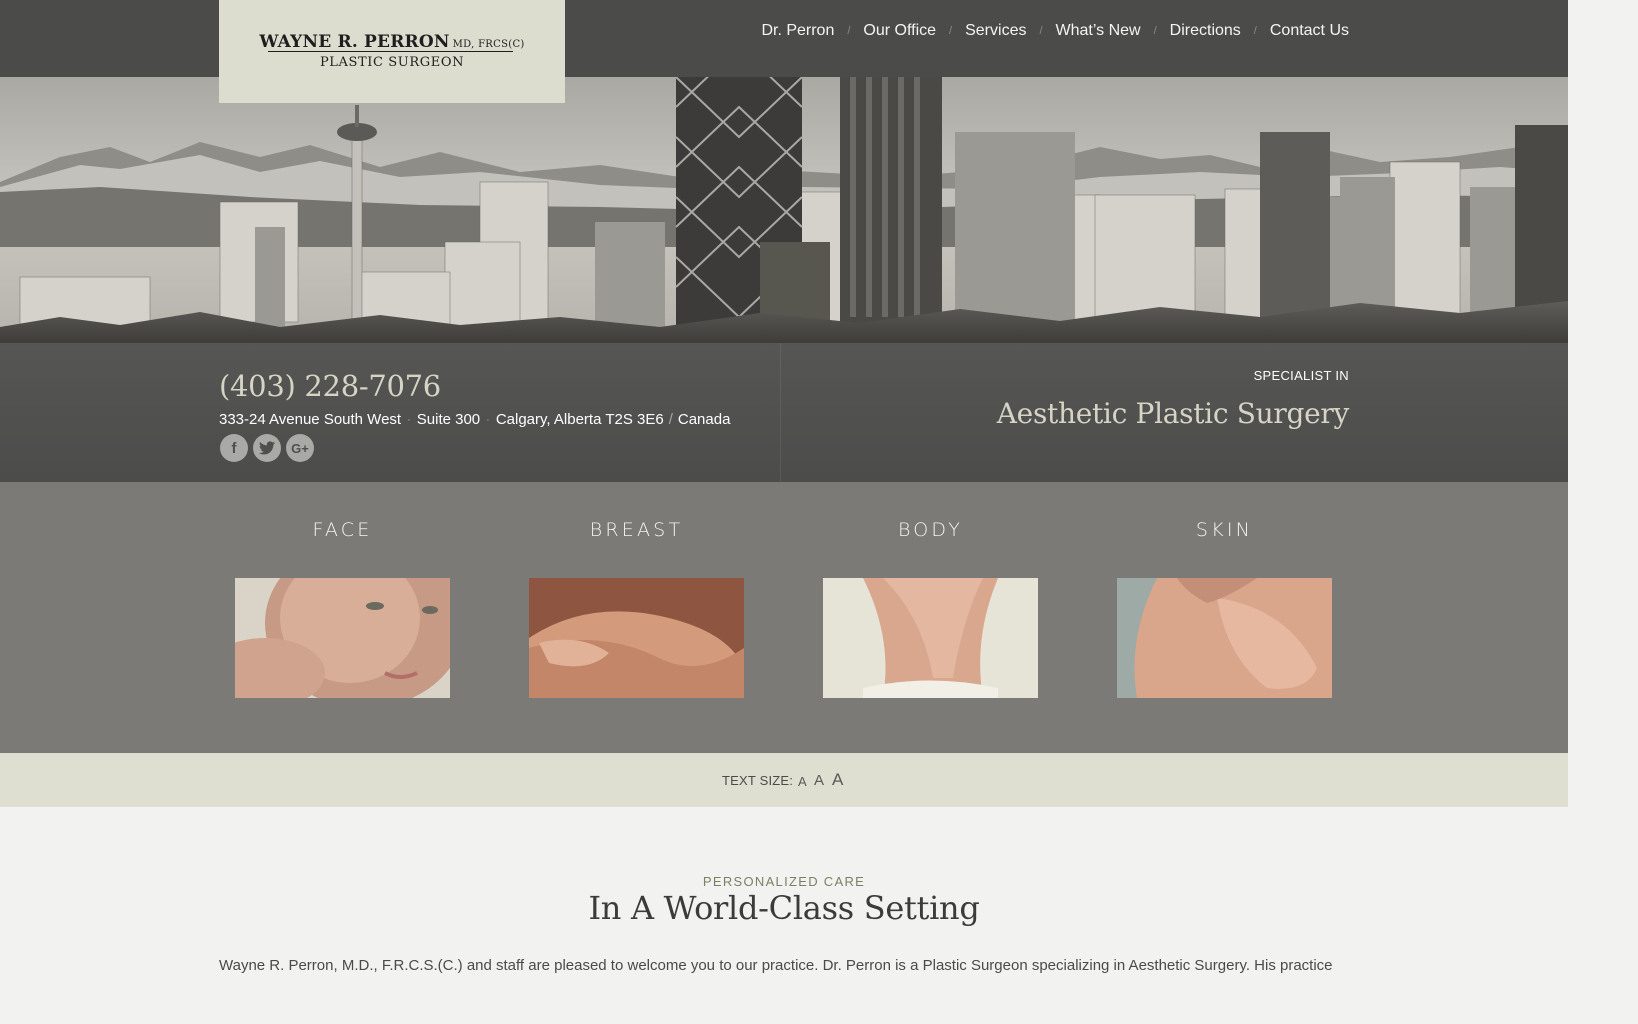 This screenshot has height=1024, width=1638. Describe the element at coordinates (819, 780) in the screenshot. I see `text-size-medium: A` at that location.